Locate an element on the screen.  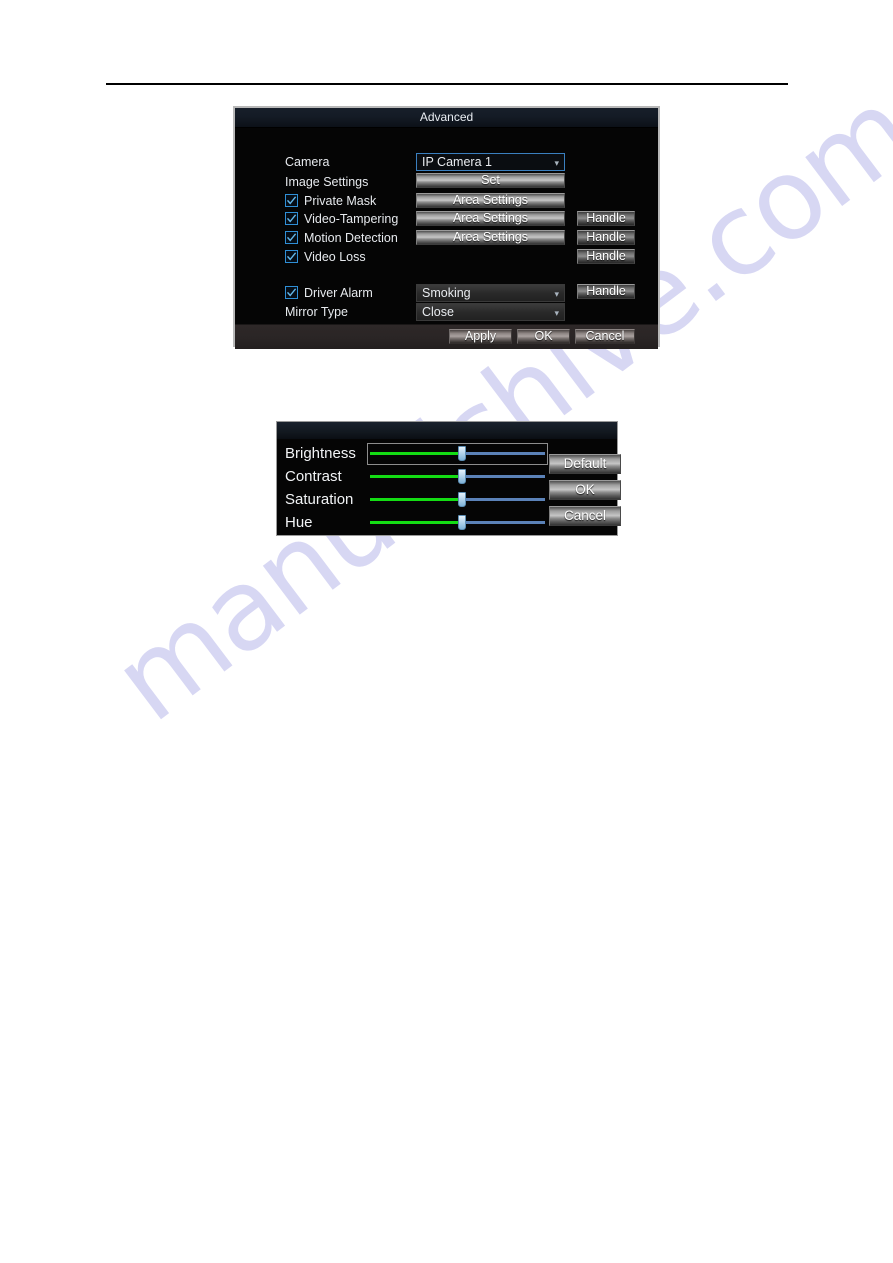
video-tampering-area-settings-button: Area Settings is located at coordinates (490, 218).